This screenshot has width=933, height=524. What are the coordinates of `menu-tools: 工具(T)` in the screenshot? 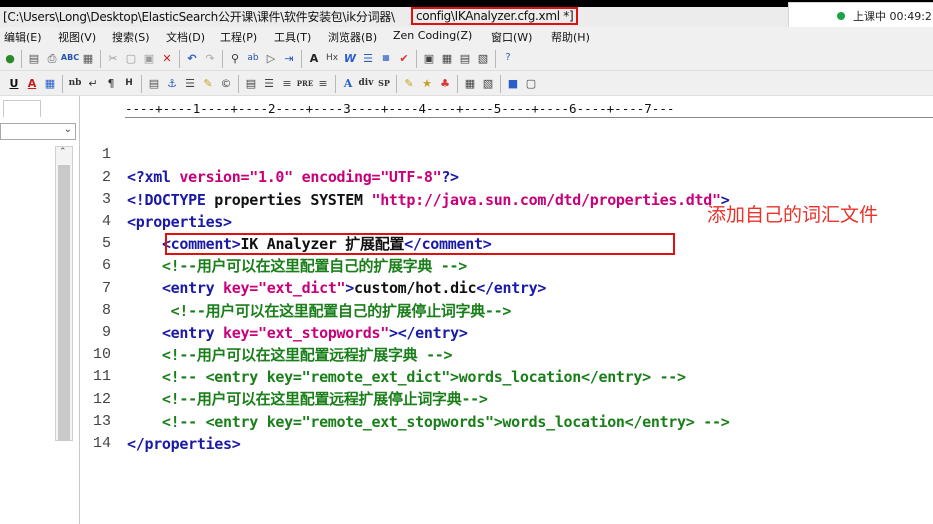 It's located at (292, 37).